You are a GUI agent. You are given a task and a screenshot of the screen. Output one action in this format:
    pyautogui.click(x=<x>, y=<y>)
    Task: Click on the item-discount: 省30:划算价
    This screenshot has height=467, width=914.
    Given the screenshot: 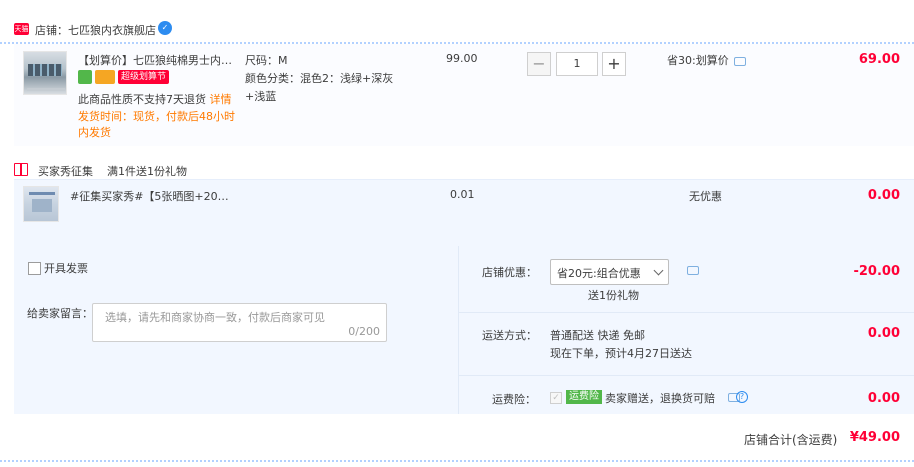 What is the action you would take?
    pyautogui.click(x=706, y=60)
    